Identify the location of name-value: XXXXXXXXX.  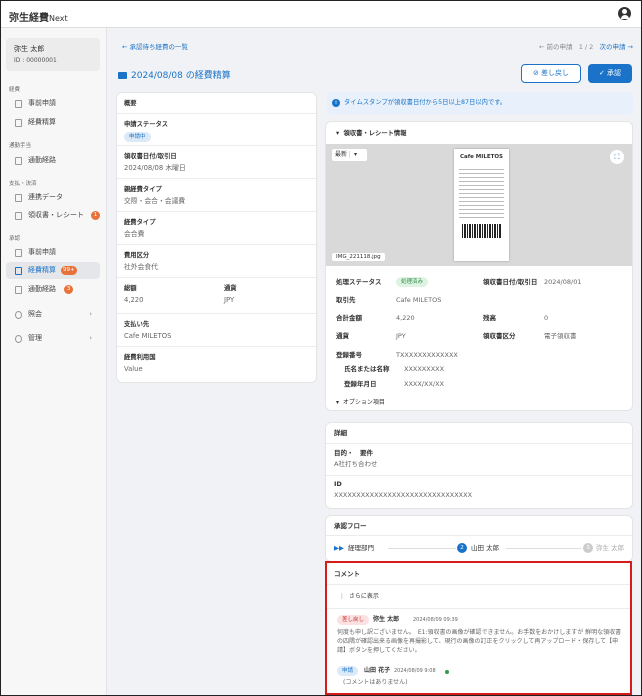
(424, 369).